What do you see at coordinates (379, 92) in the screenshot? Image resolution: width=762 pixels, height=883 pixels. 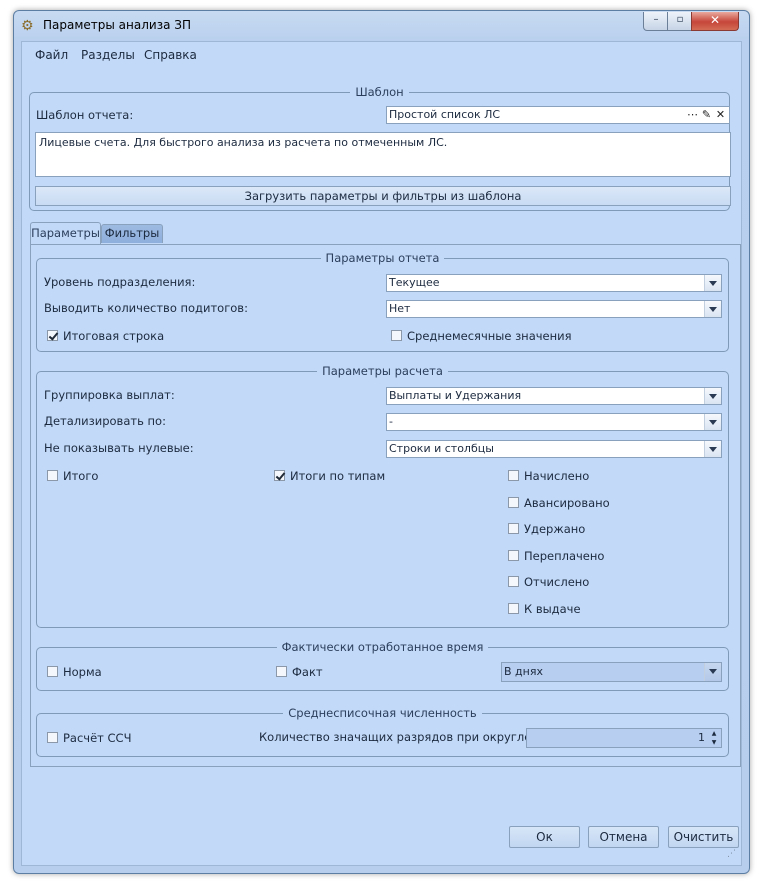 I see `template-group-title: Шаблон` at bounding box center [379, 92].